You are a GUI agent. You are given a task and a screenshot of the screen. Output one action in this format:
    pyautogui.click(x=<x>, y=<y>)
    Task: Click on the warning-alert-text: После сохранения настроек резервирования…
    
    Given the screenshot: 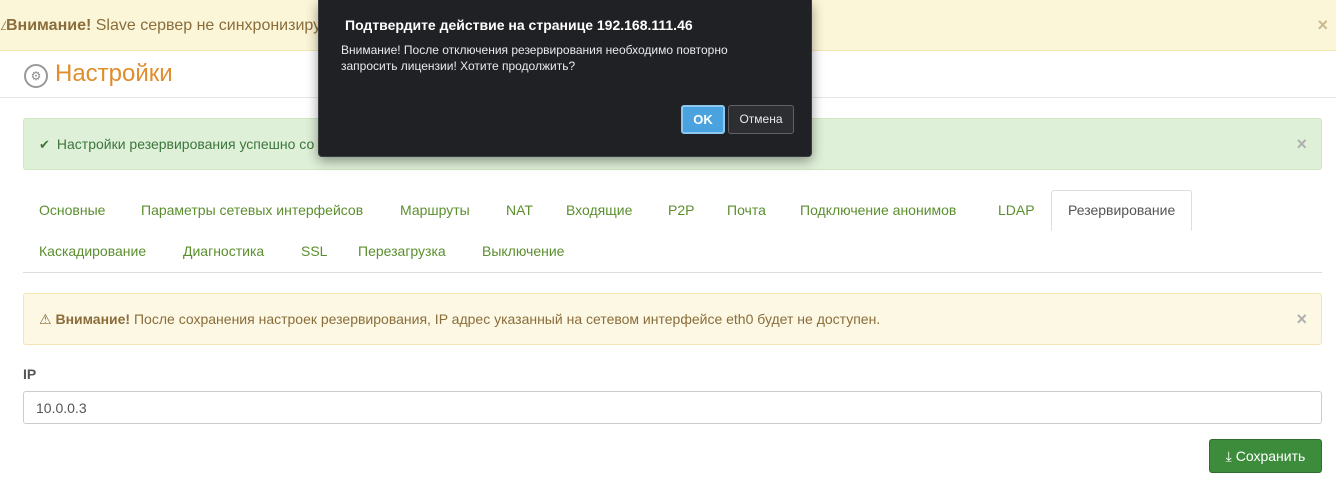 What is the action you would take?
    pyautogui.click(x=505, y=319)
    